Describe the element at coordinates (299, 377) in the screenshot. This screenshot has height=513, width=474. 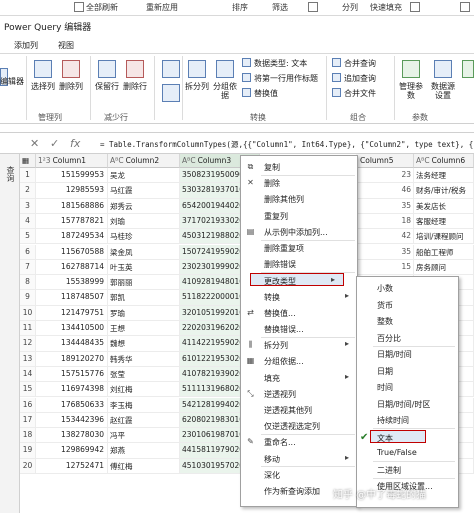
I see `context-menu-item: 填充 ▸` at that location.